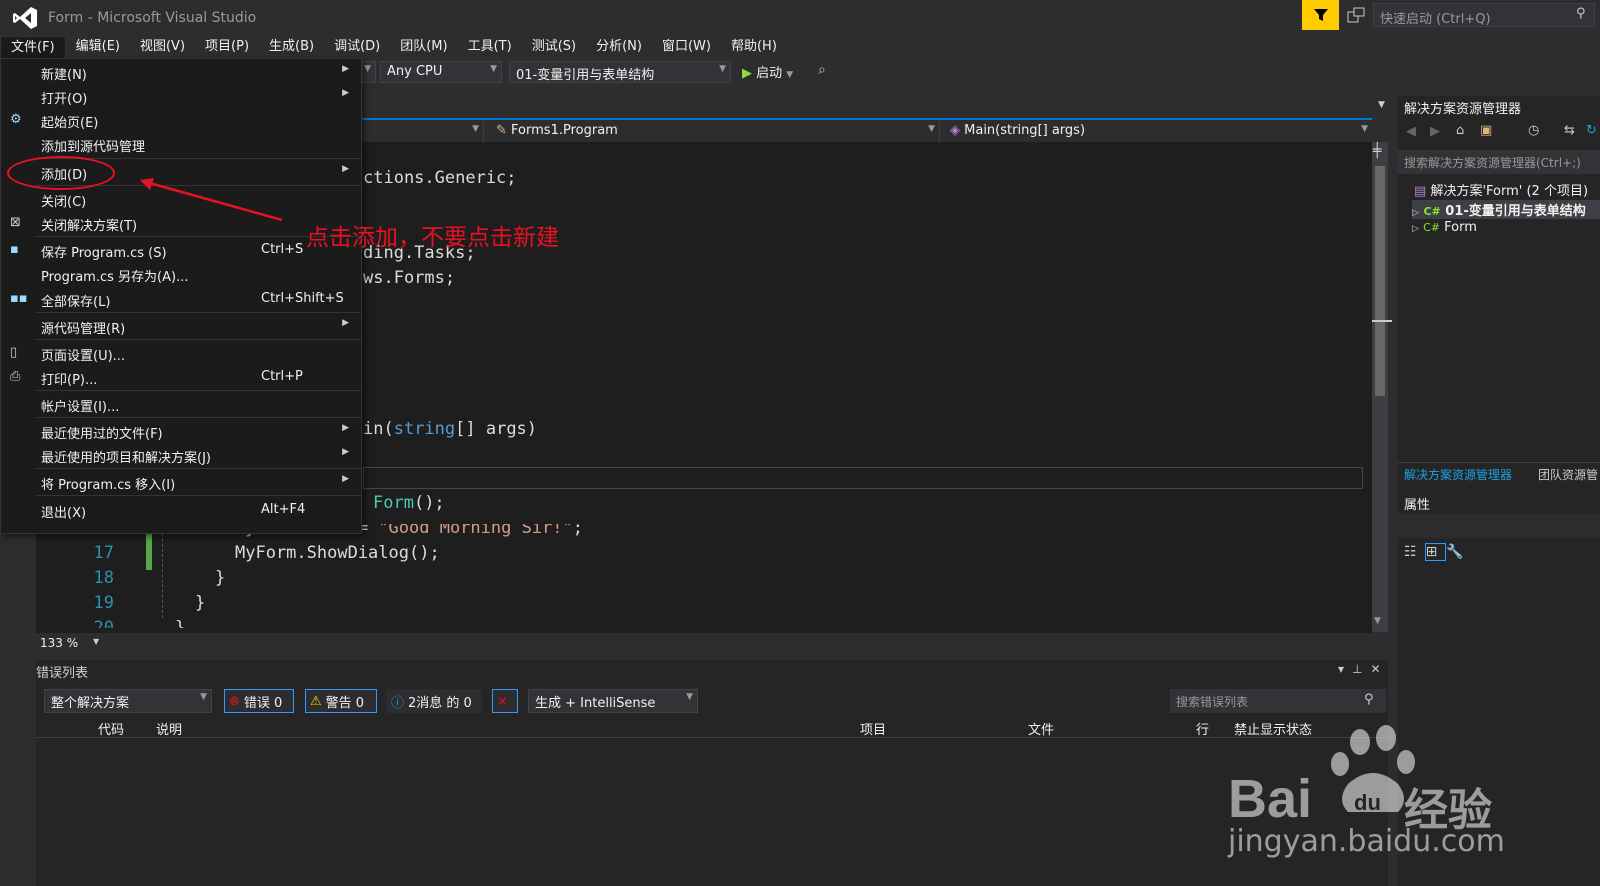 The height and width of the screenshot is (886, 1600). Describe the element at coordinates (613, 701) in the screenshot. I see `build-filter-select: 生成 + IntelliSense ▼` at that location.